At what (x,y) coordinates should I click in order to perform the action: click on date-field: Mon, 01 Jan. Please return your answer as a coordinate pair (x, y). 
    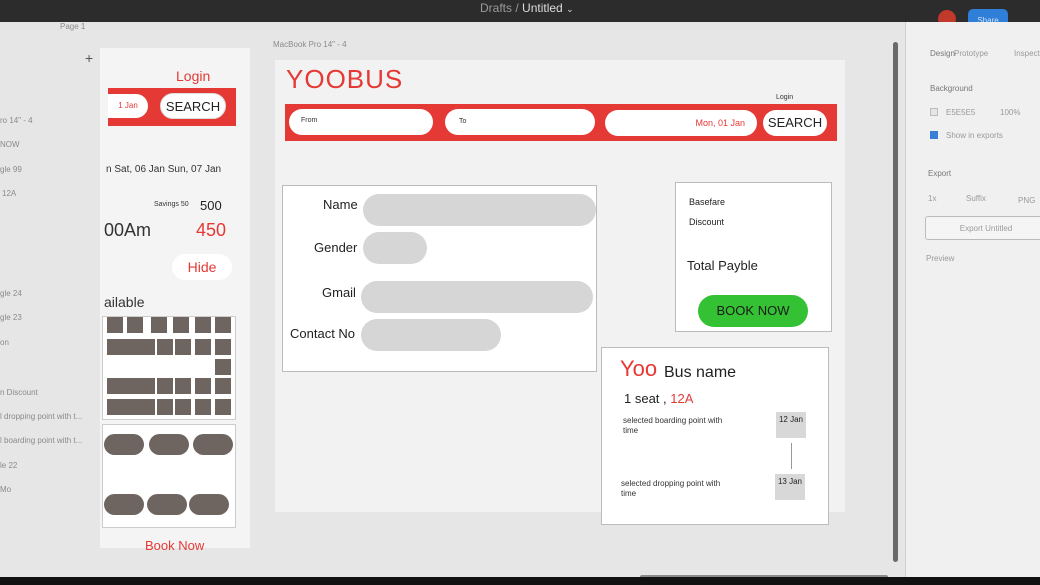
    Looking at the image, I should click on (681, 123).